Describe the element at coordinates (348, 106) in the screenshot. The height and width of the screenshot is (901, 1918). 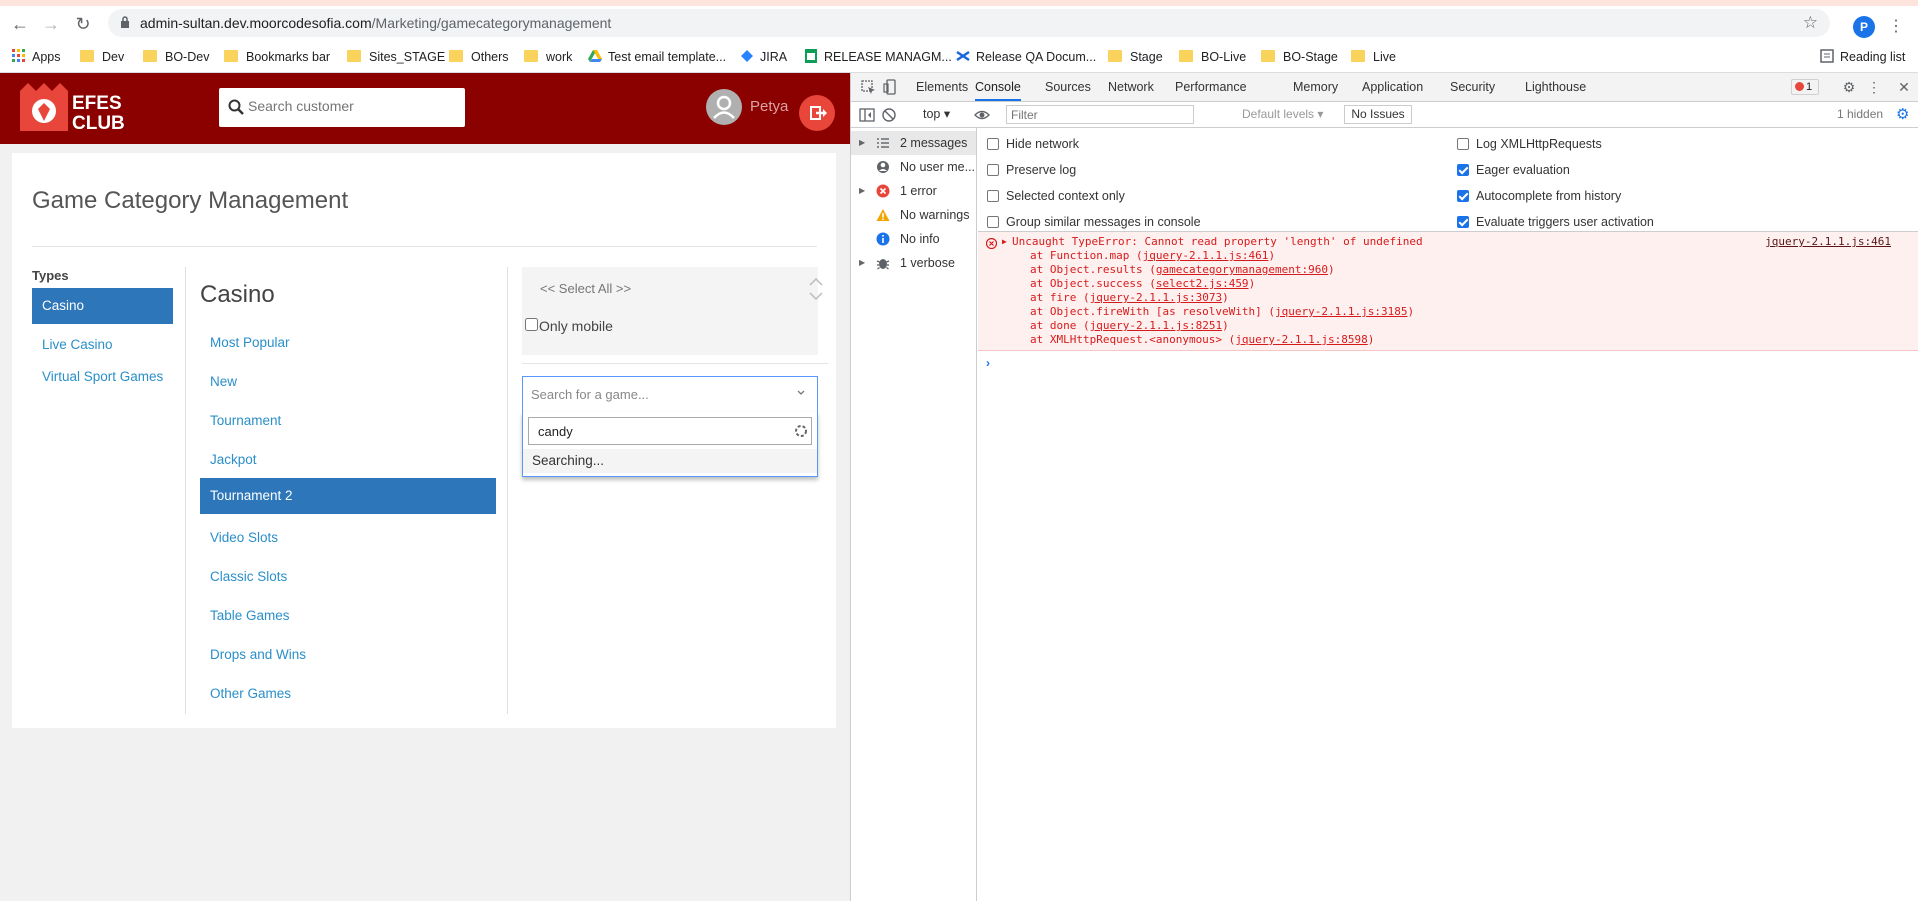
I see `customer-search-input` at that location.